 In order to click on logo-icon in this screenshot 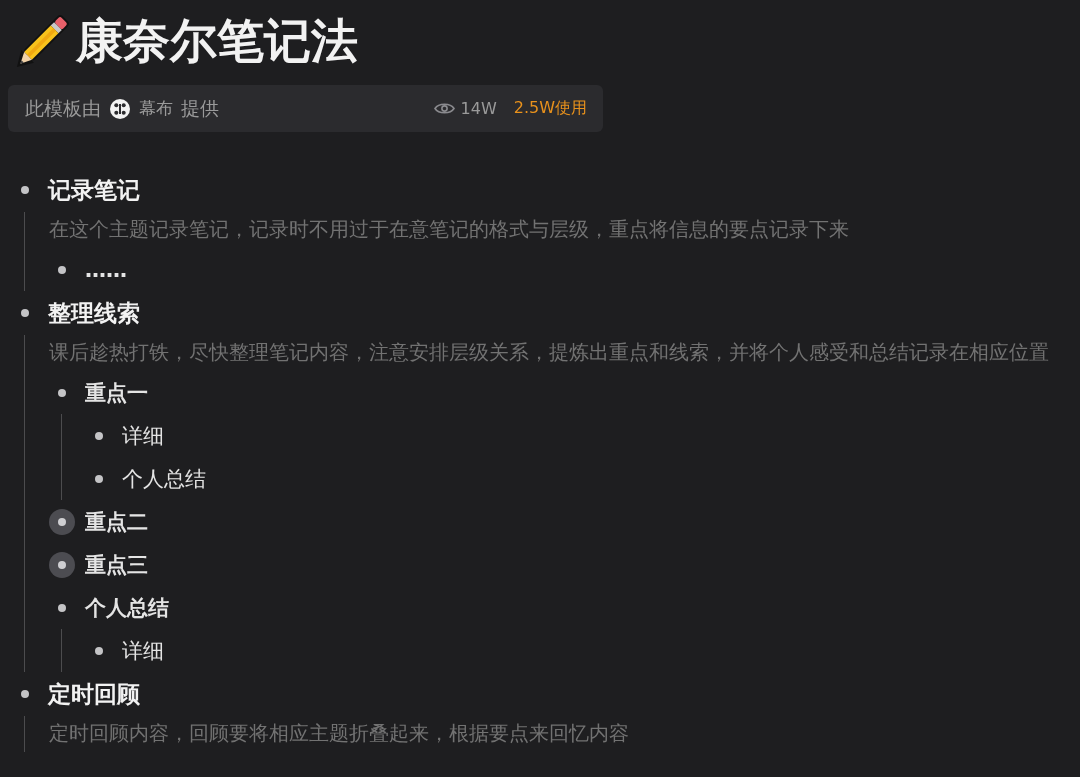, I will do `click(120, 108)`.